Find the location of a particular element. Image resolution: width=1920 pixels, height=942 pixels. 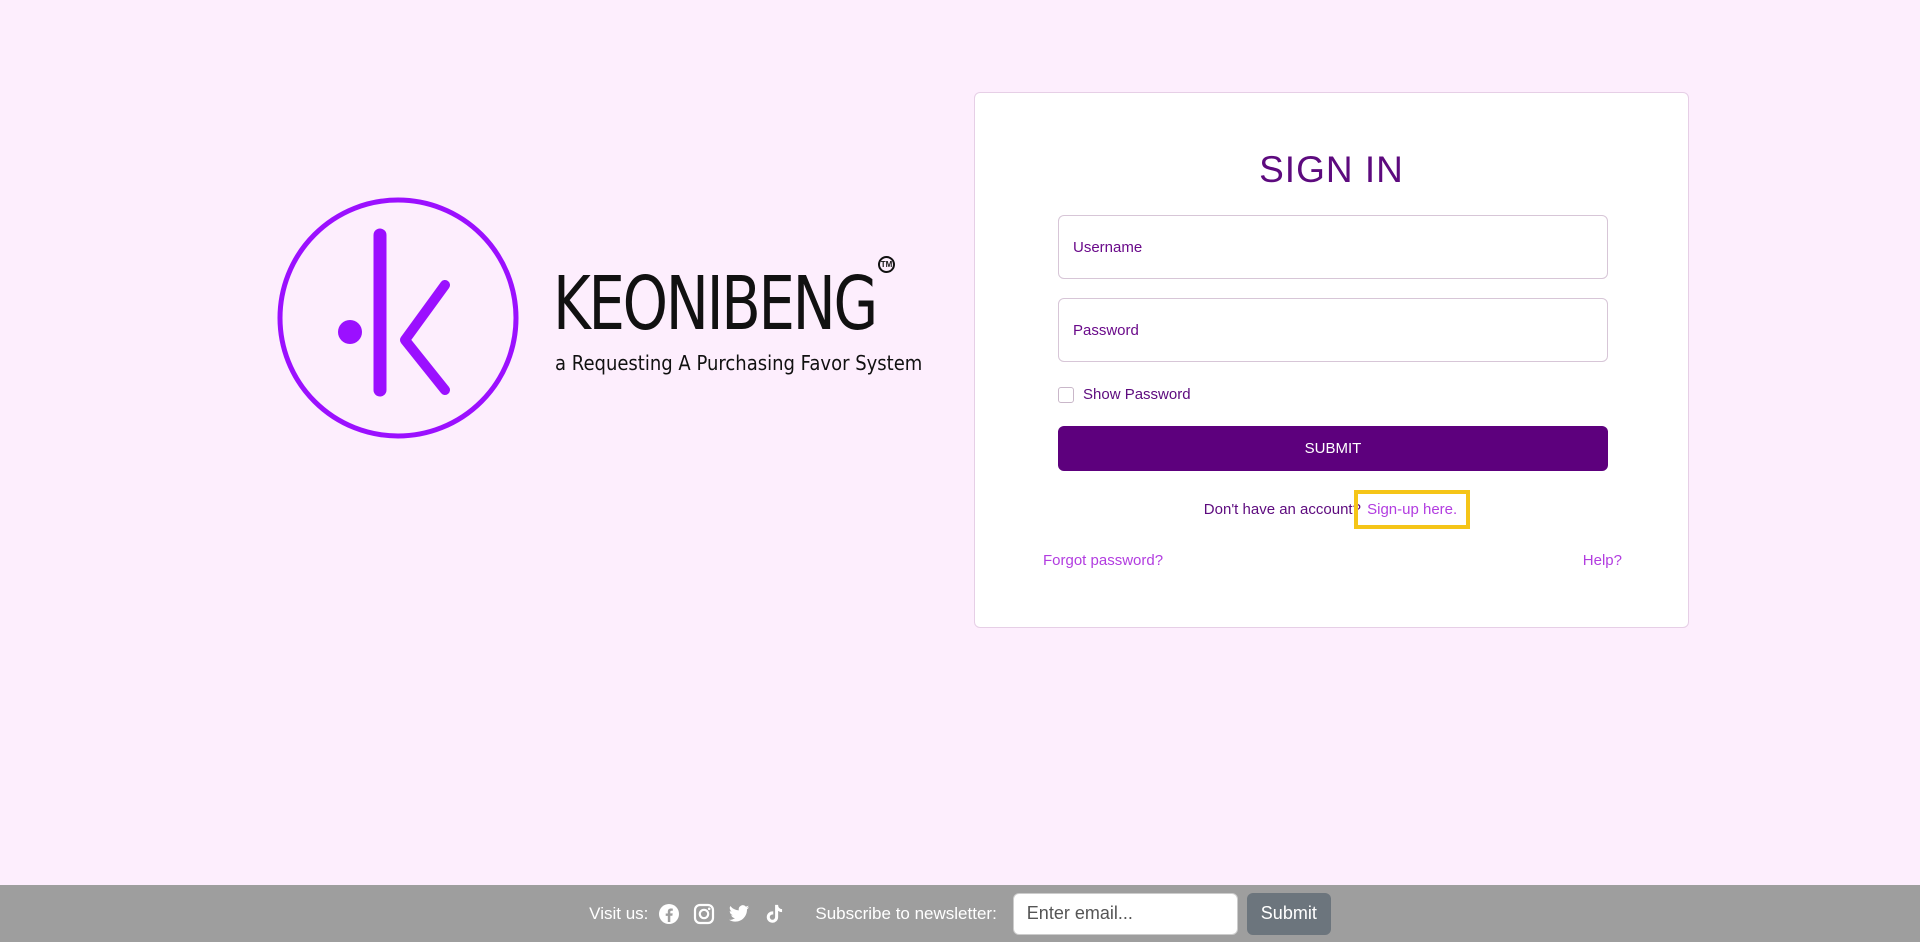

password-field is located at coordinates (1333, 330).